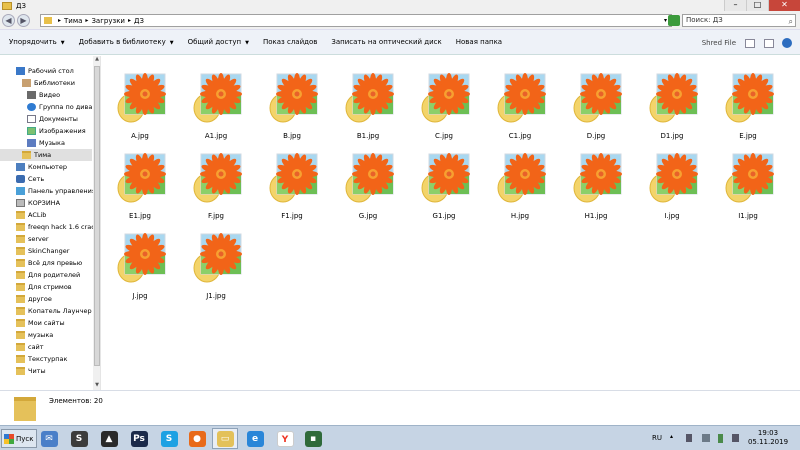 The width and height of the screenshot is (800, 450). What do you see at coordinates (140, 296) in the screenshot?
I see `file-name: J.jpg` at bounding box center [140, 296].